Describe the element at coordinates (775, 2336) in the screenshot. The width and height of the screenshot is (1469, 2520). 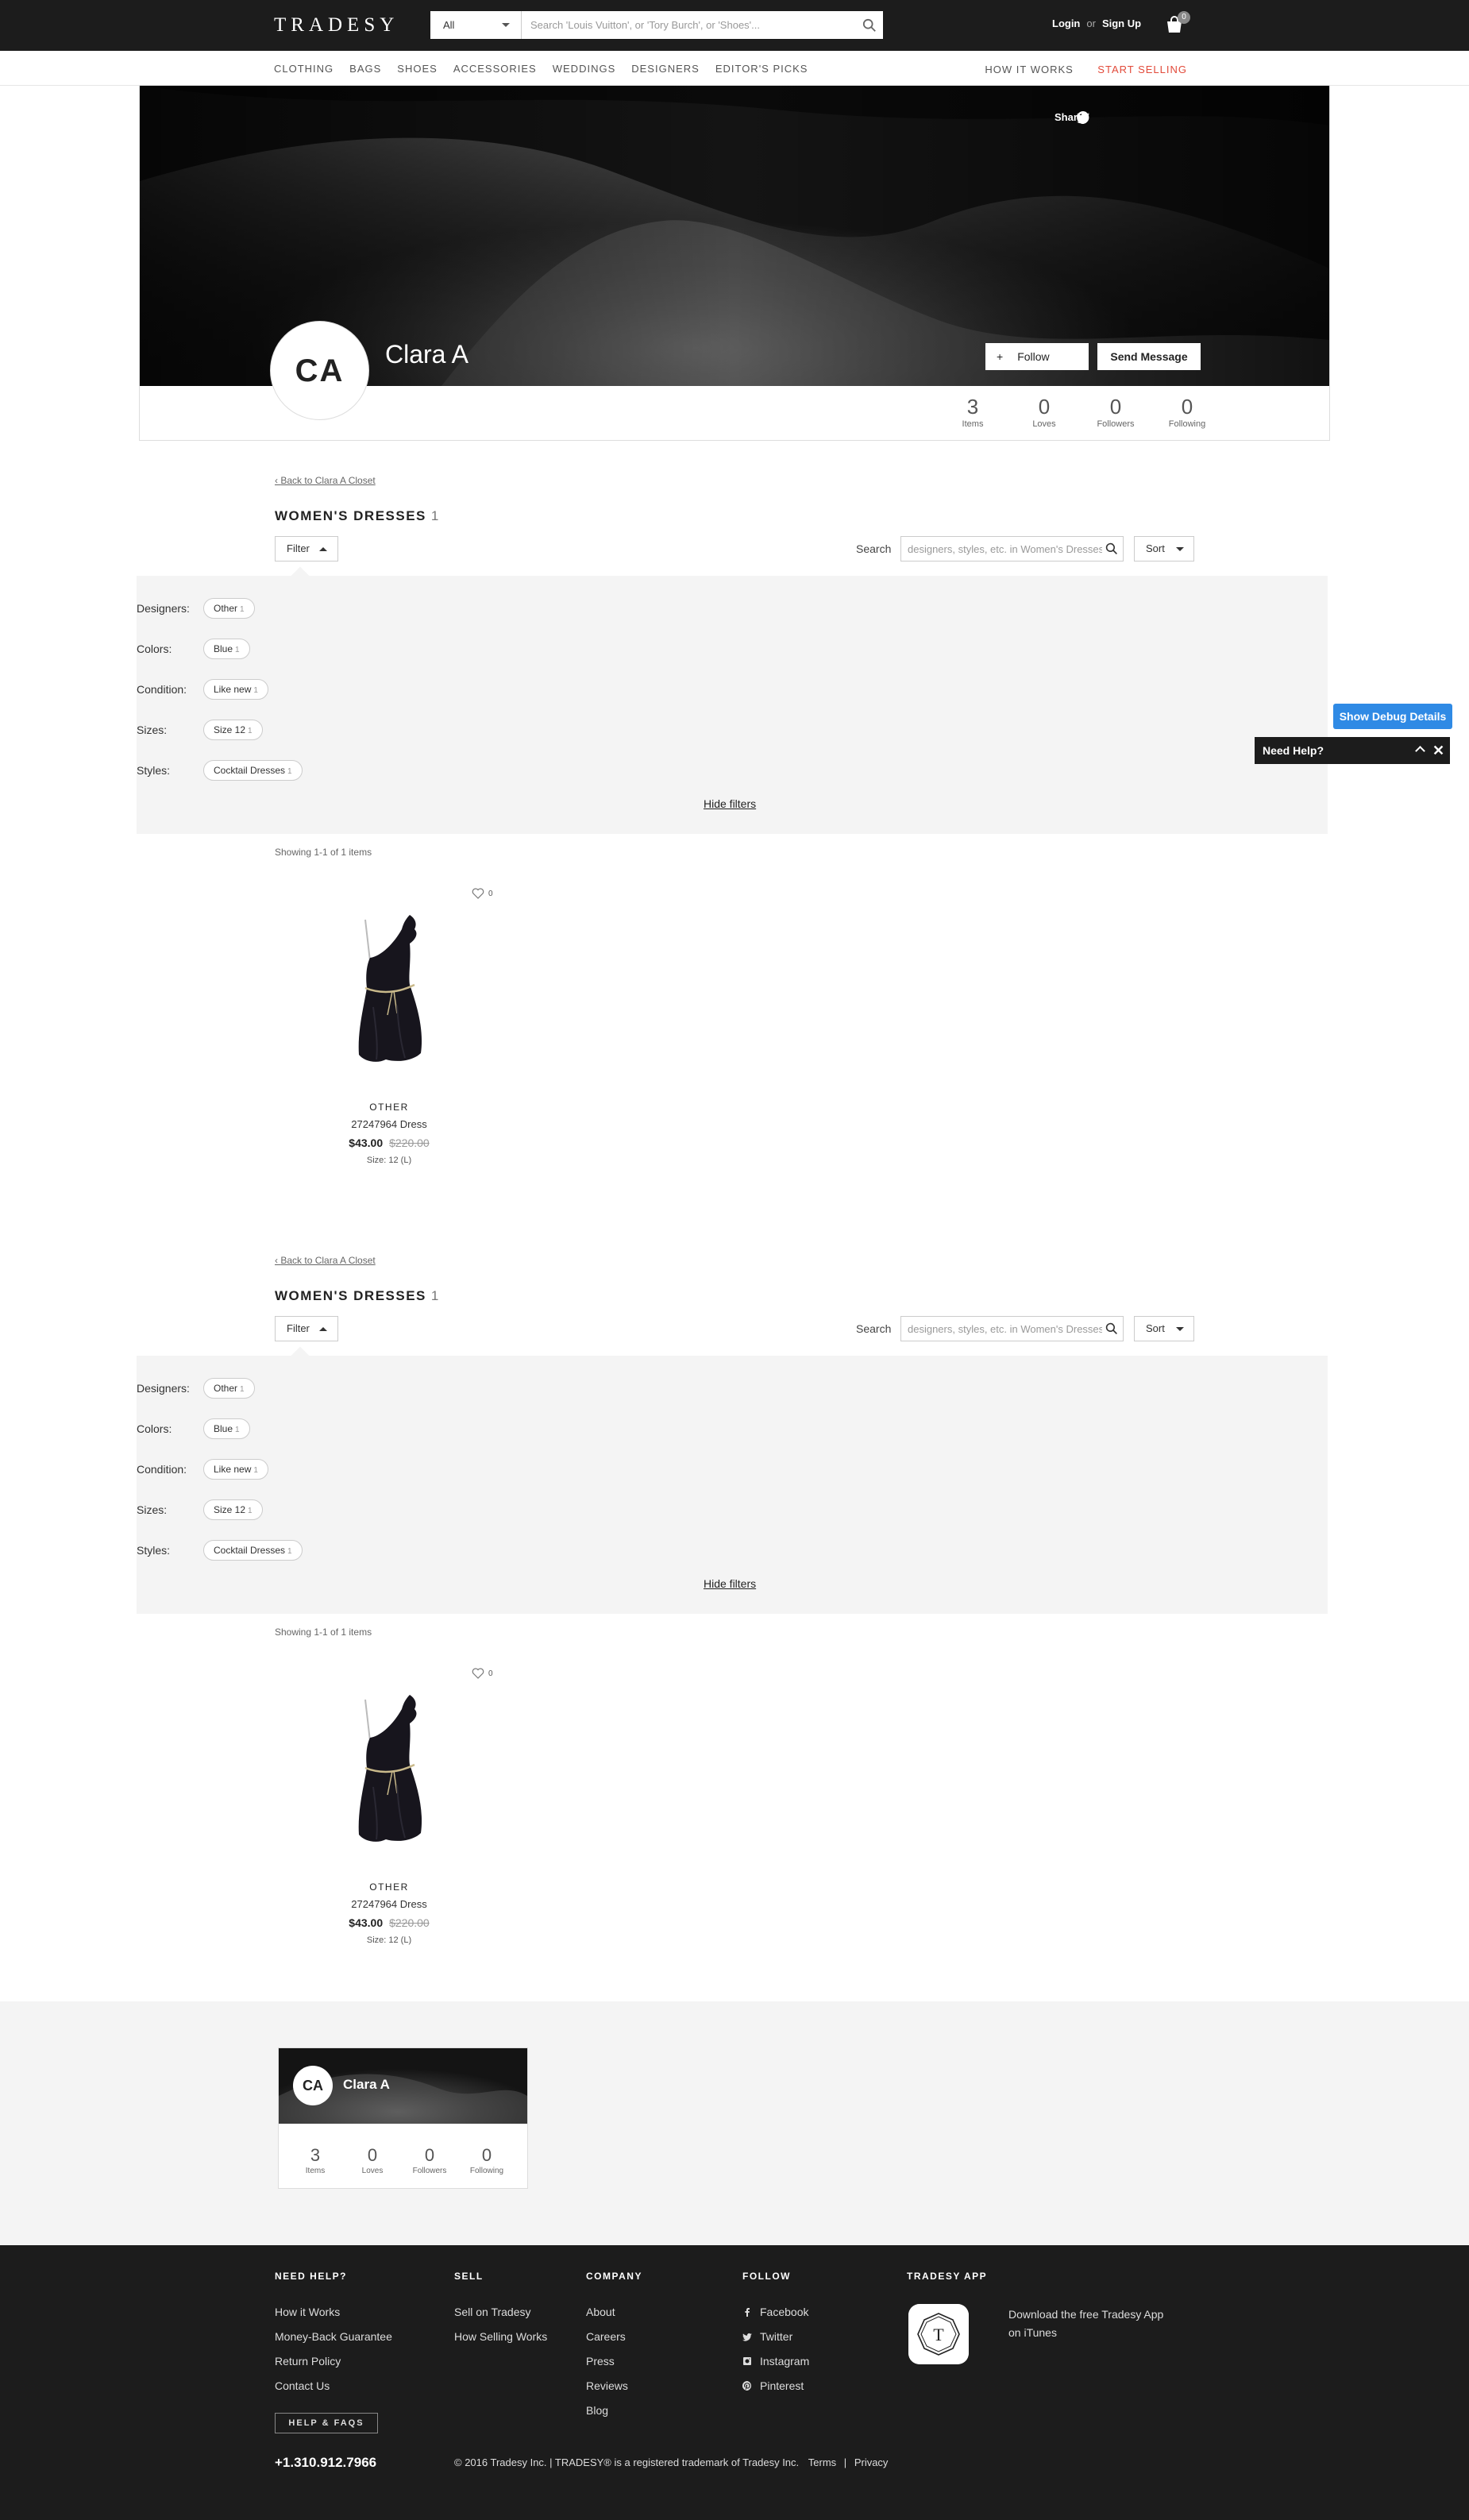
I see `footer-link-follow-1: Twitter` at that location.